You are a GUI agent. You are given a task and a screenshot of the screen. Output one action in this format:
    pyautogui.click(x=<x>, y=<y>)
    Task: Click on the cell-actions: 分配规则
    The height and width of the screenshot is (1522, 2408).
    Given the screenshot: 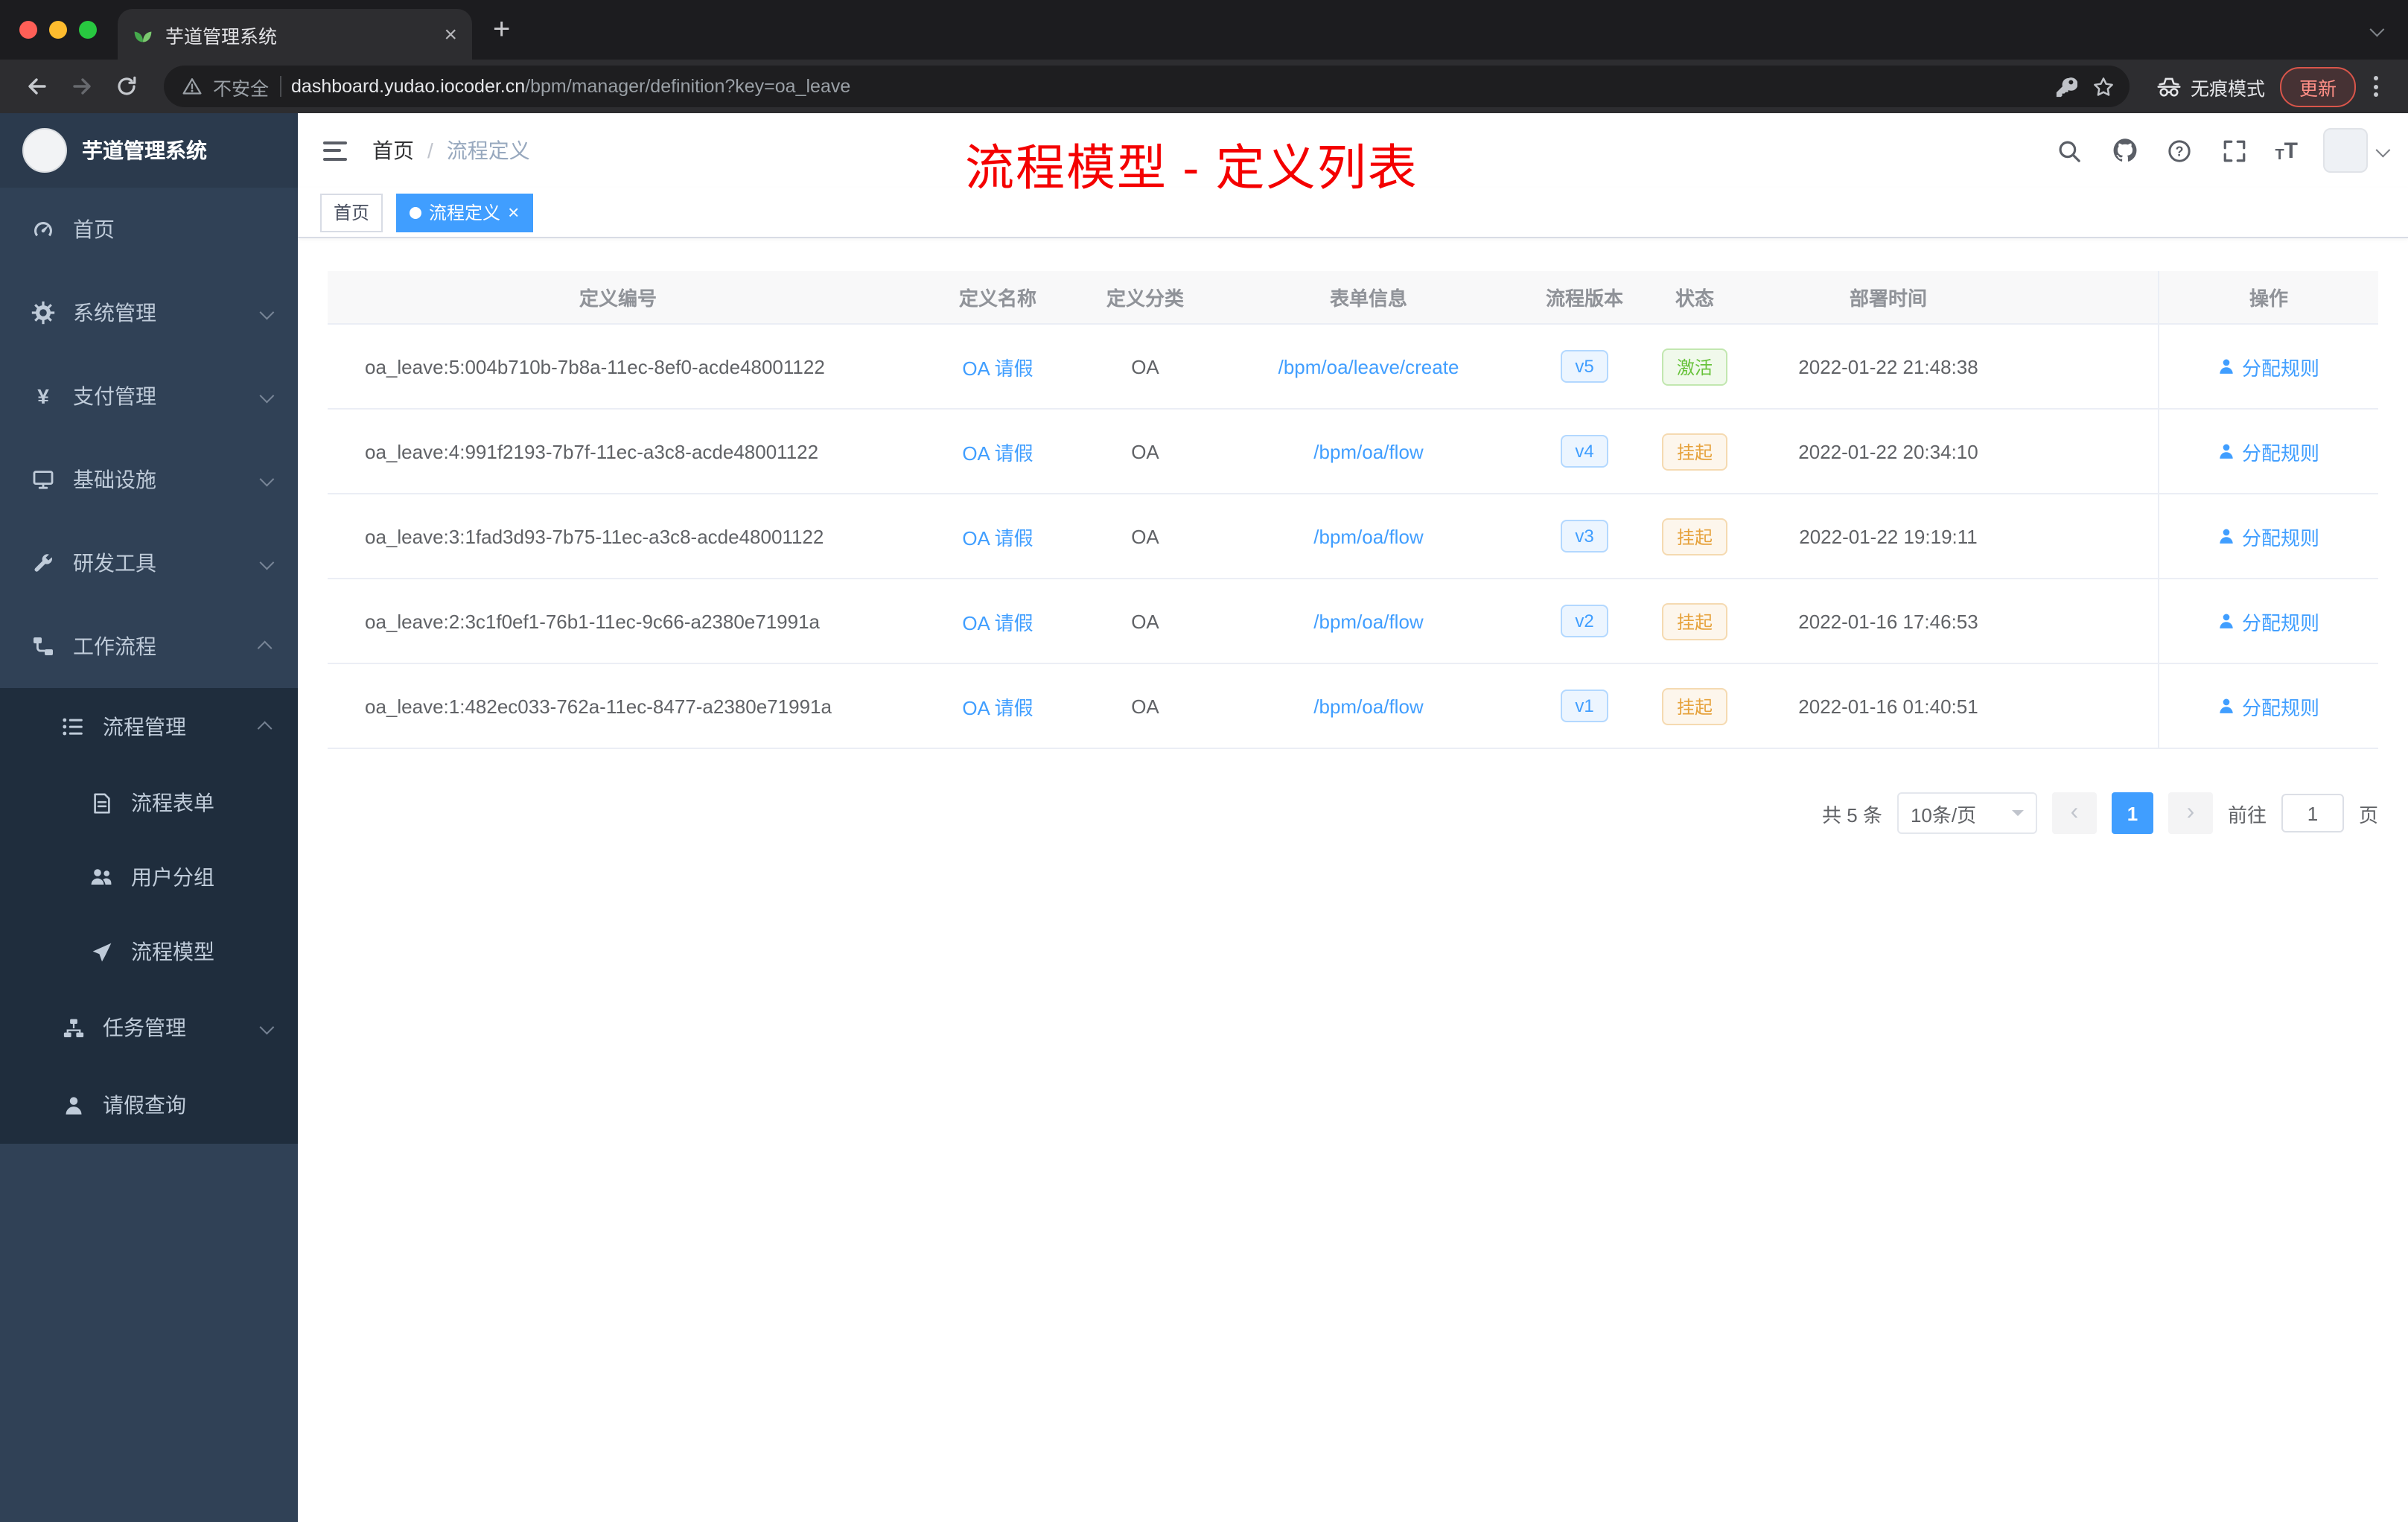 What is the action you would take?
    pyautogui.click(x=2268, y=366)
    